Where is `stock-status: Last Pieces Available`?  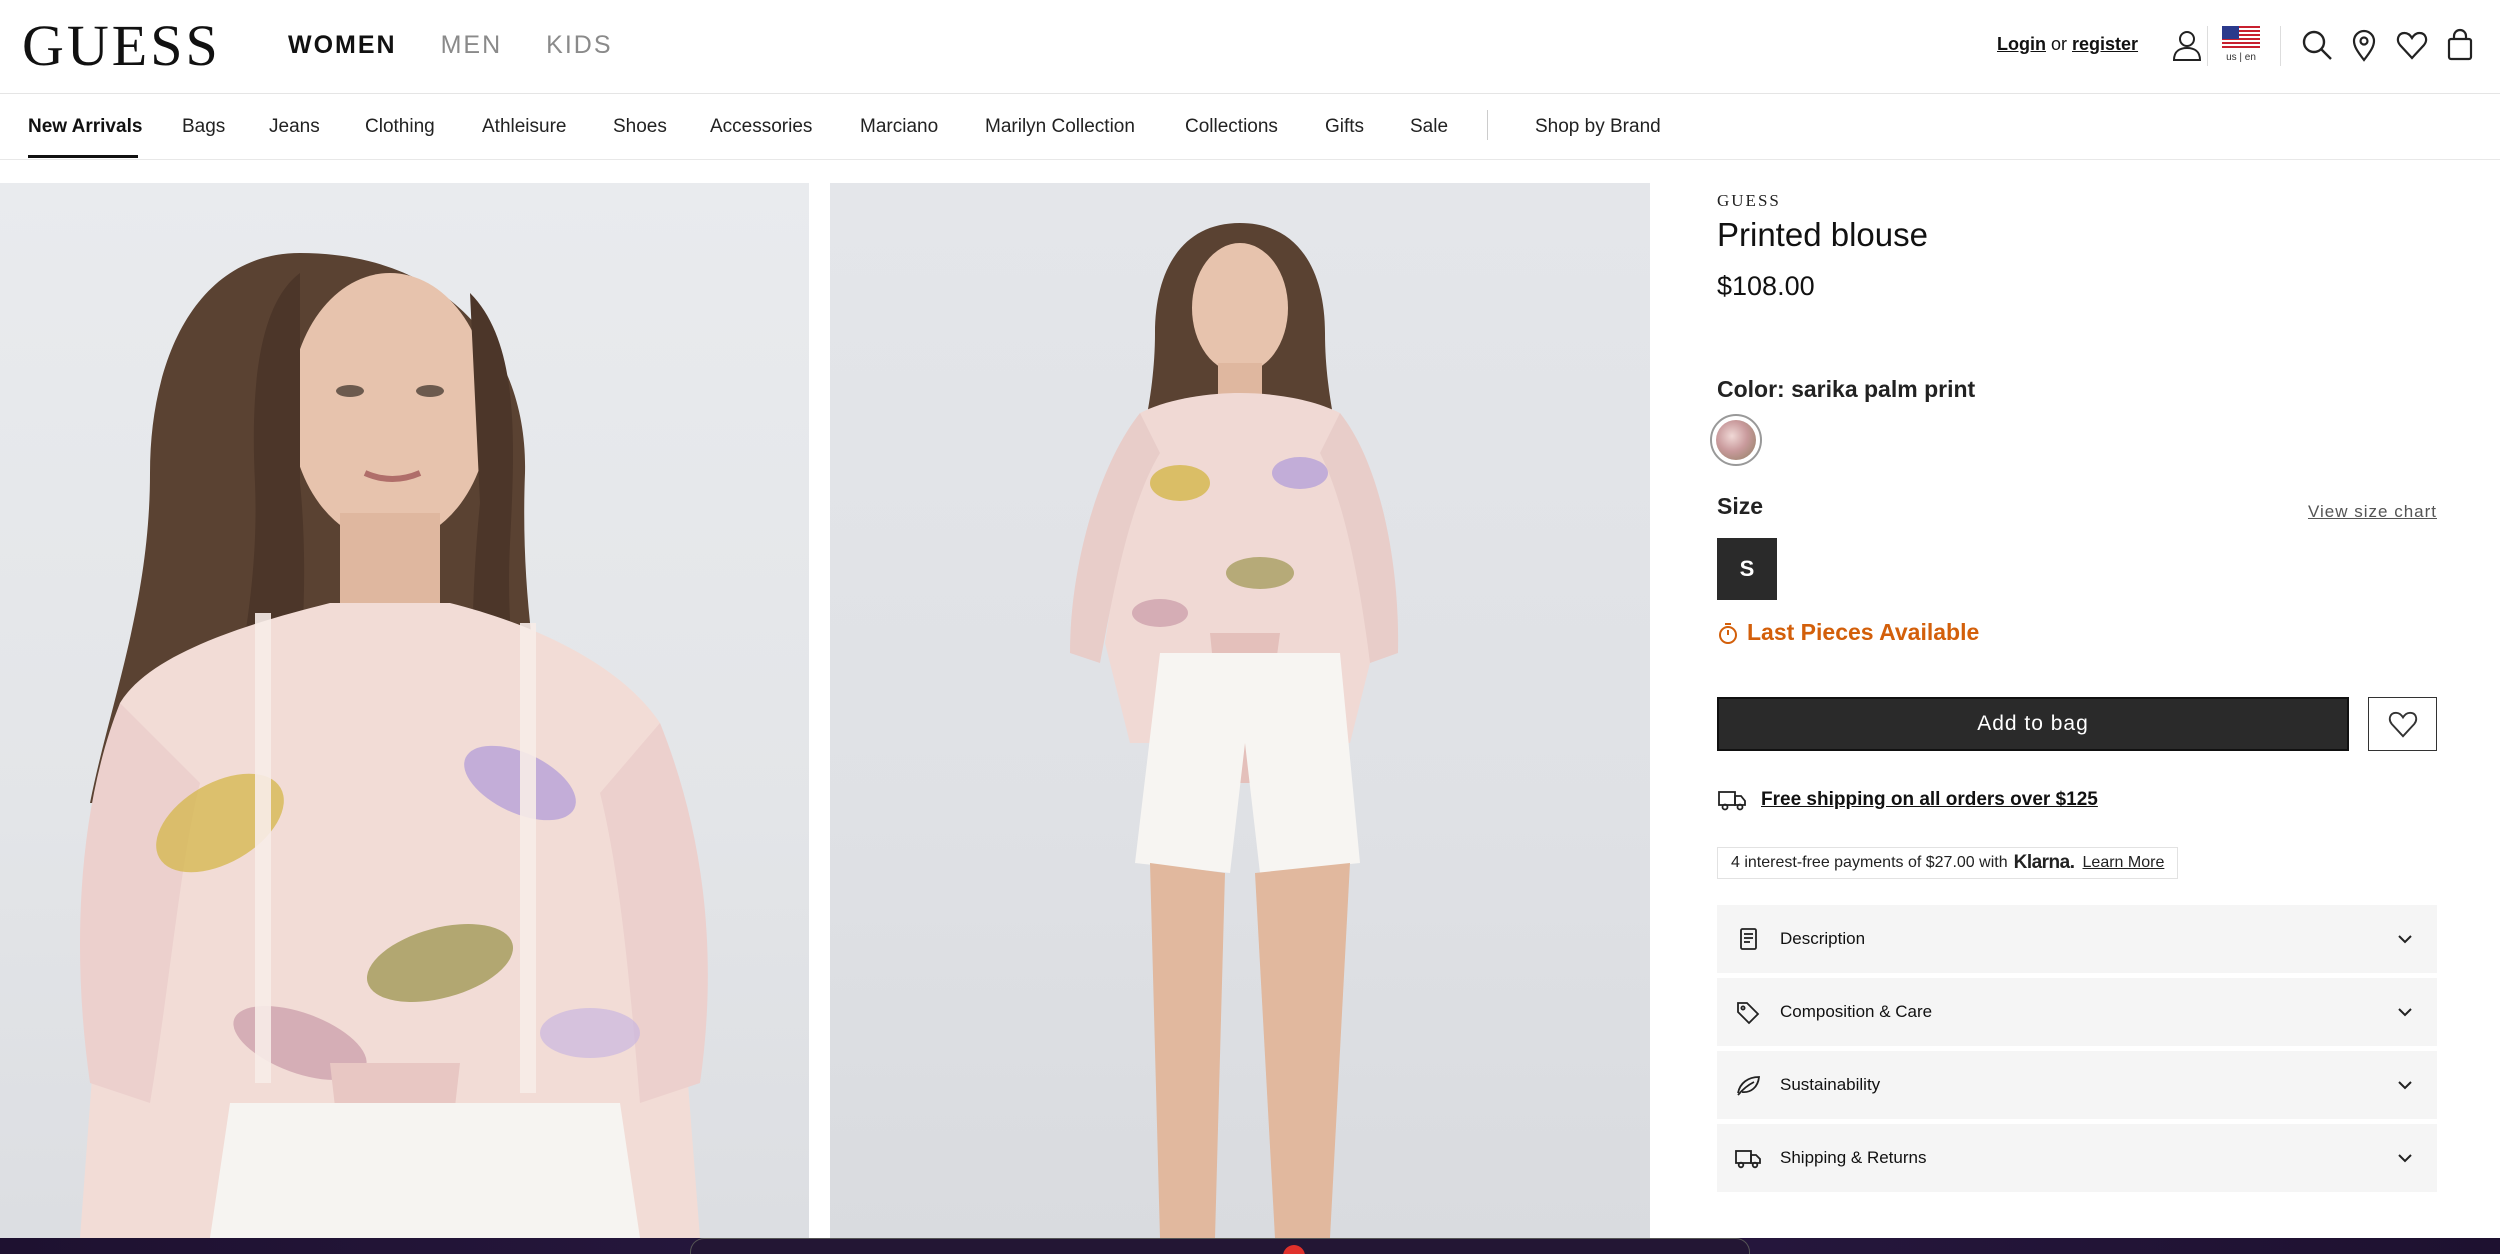
stock-status: Last Pieces Available is located at coordinates (1848, 632).